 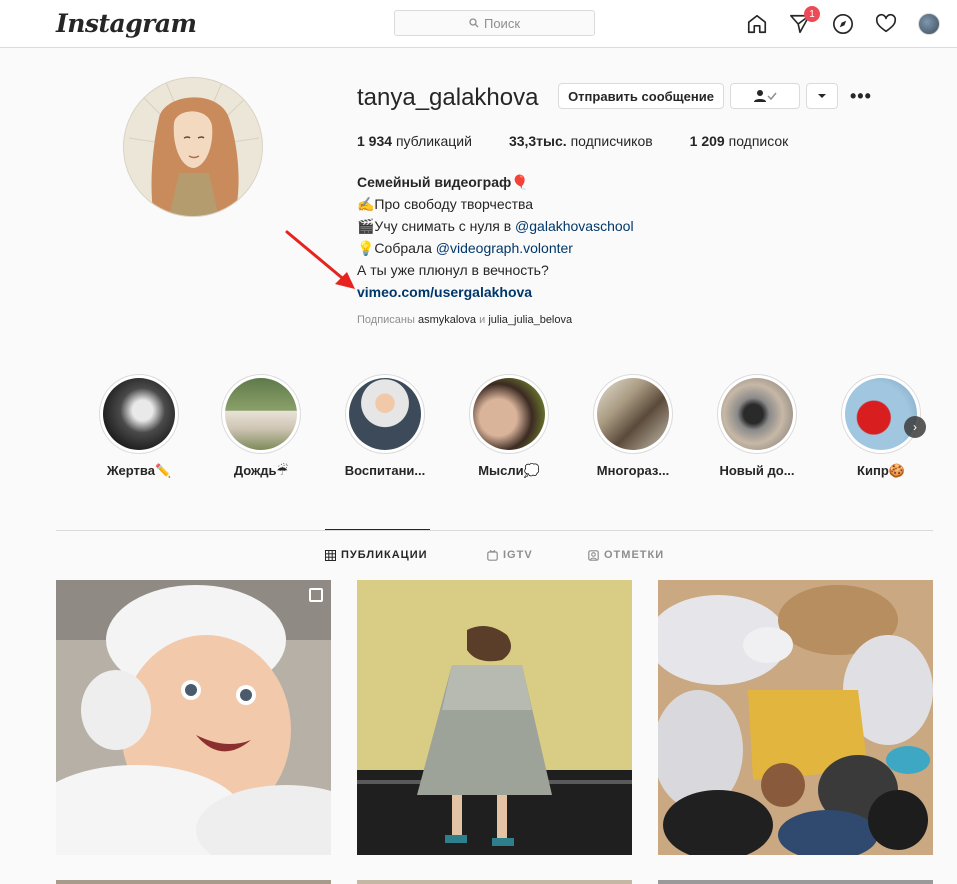 I want to click on direct-icon: 1, so click(x=804, y=21).